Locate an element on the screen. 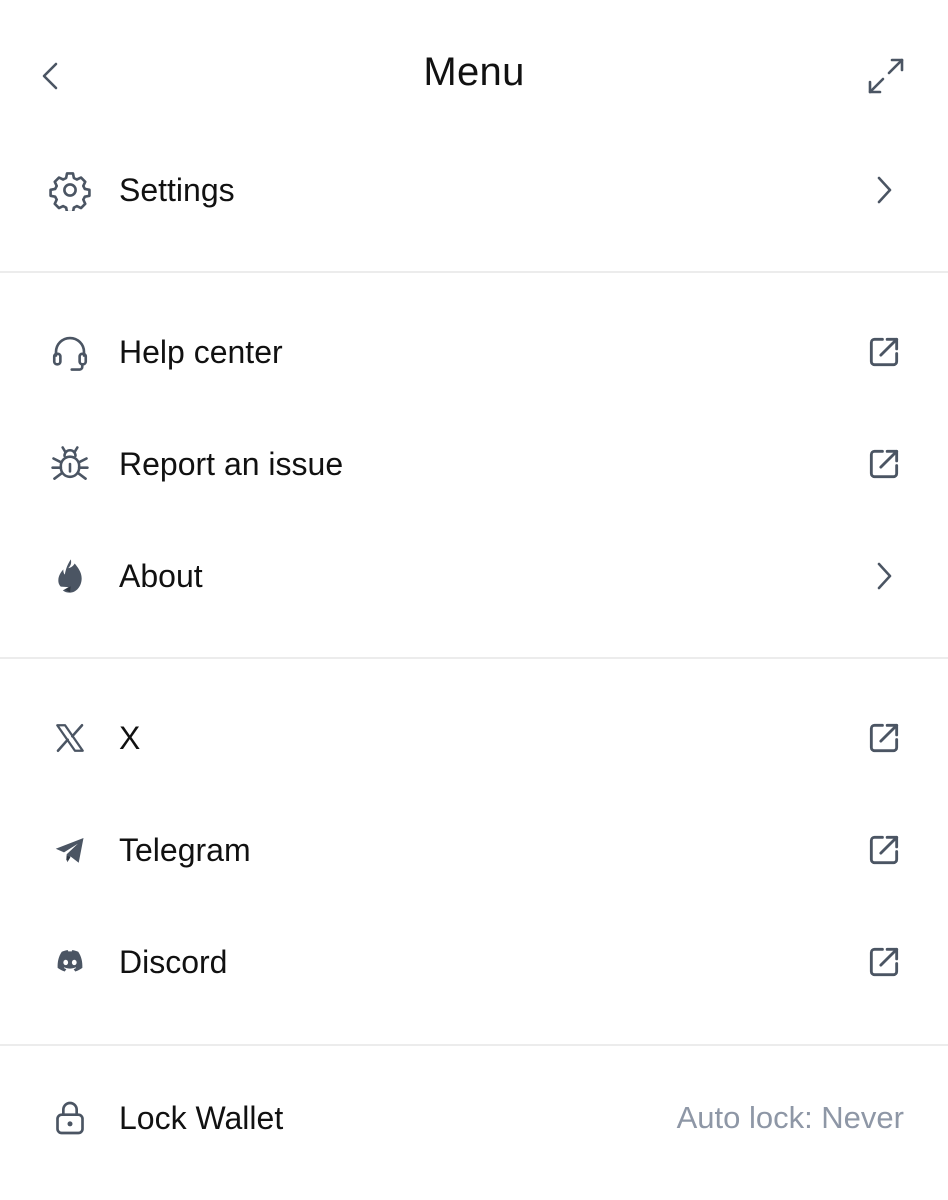  menu-item-label: About is located at coordinates (161, 575).